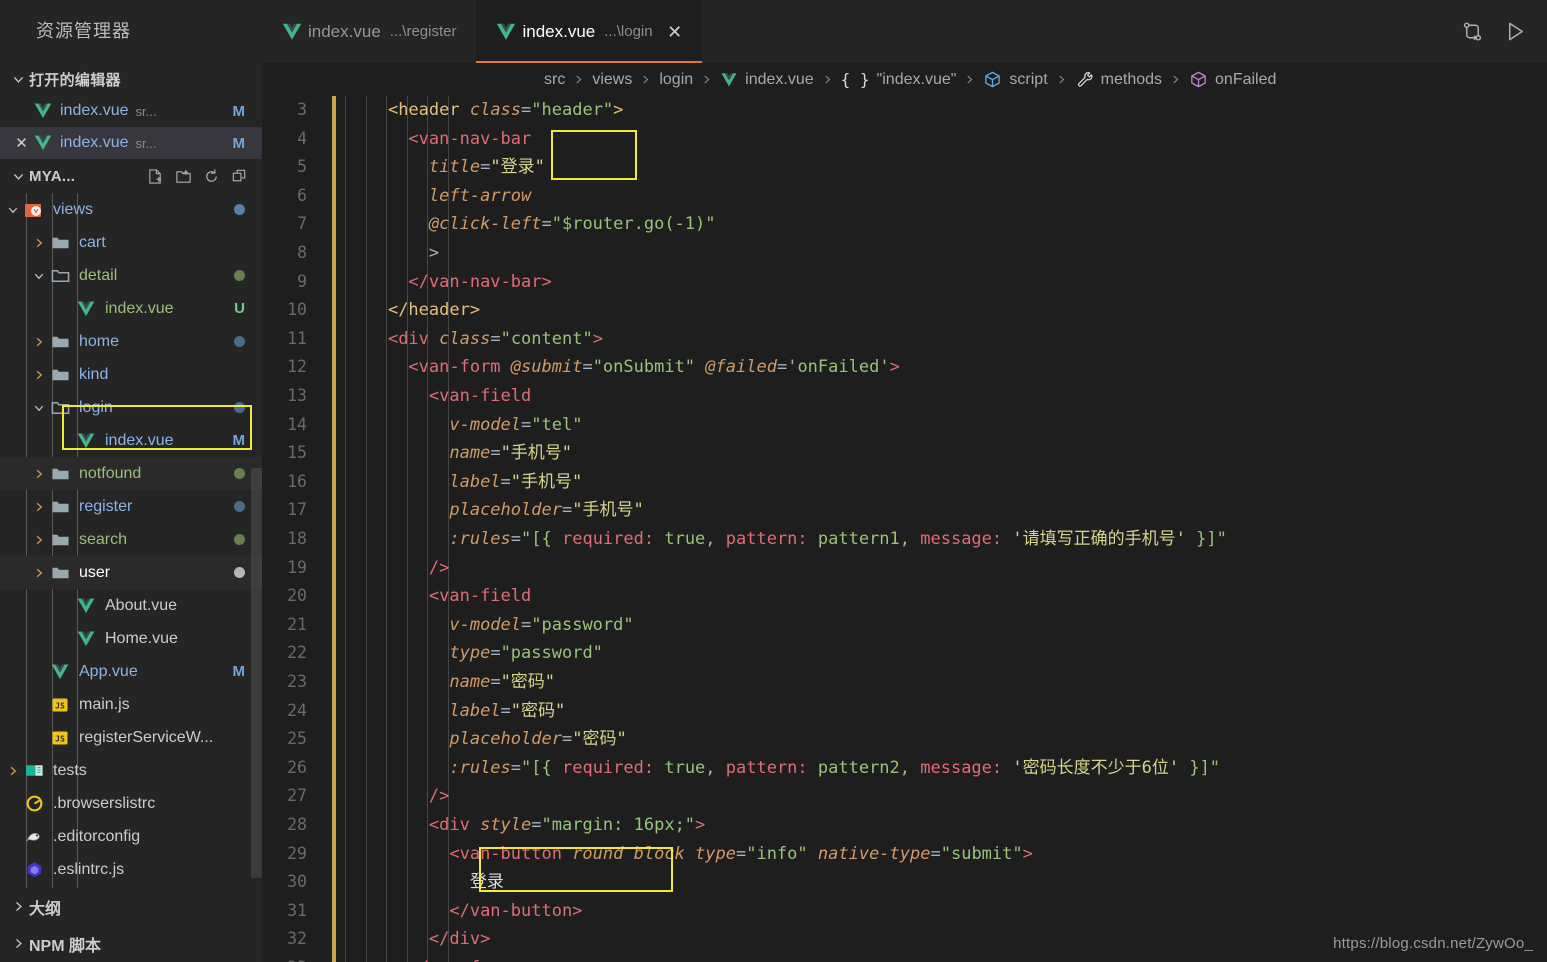 The height and width of the screenshot is (962, 1547). I want to click on code-line: 32 </div>, so click(904, 939).